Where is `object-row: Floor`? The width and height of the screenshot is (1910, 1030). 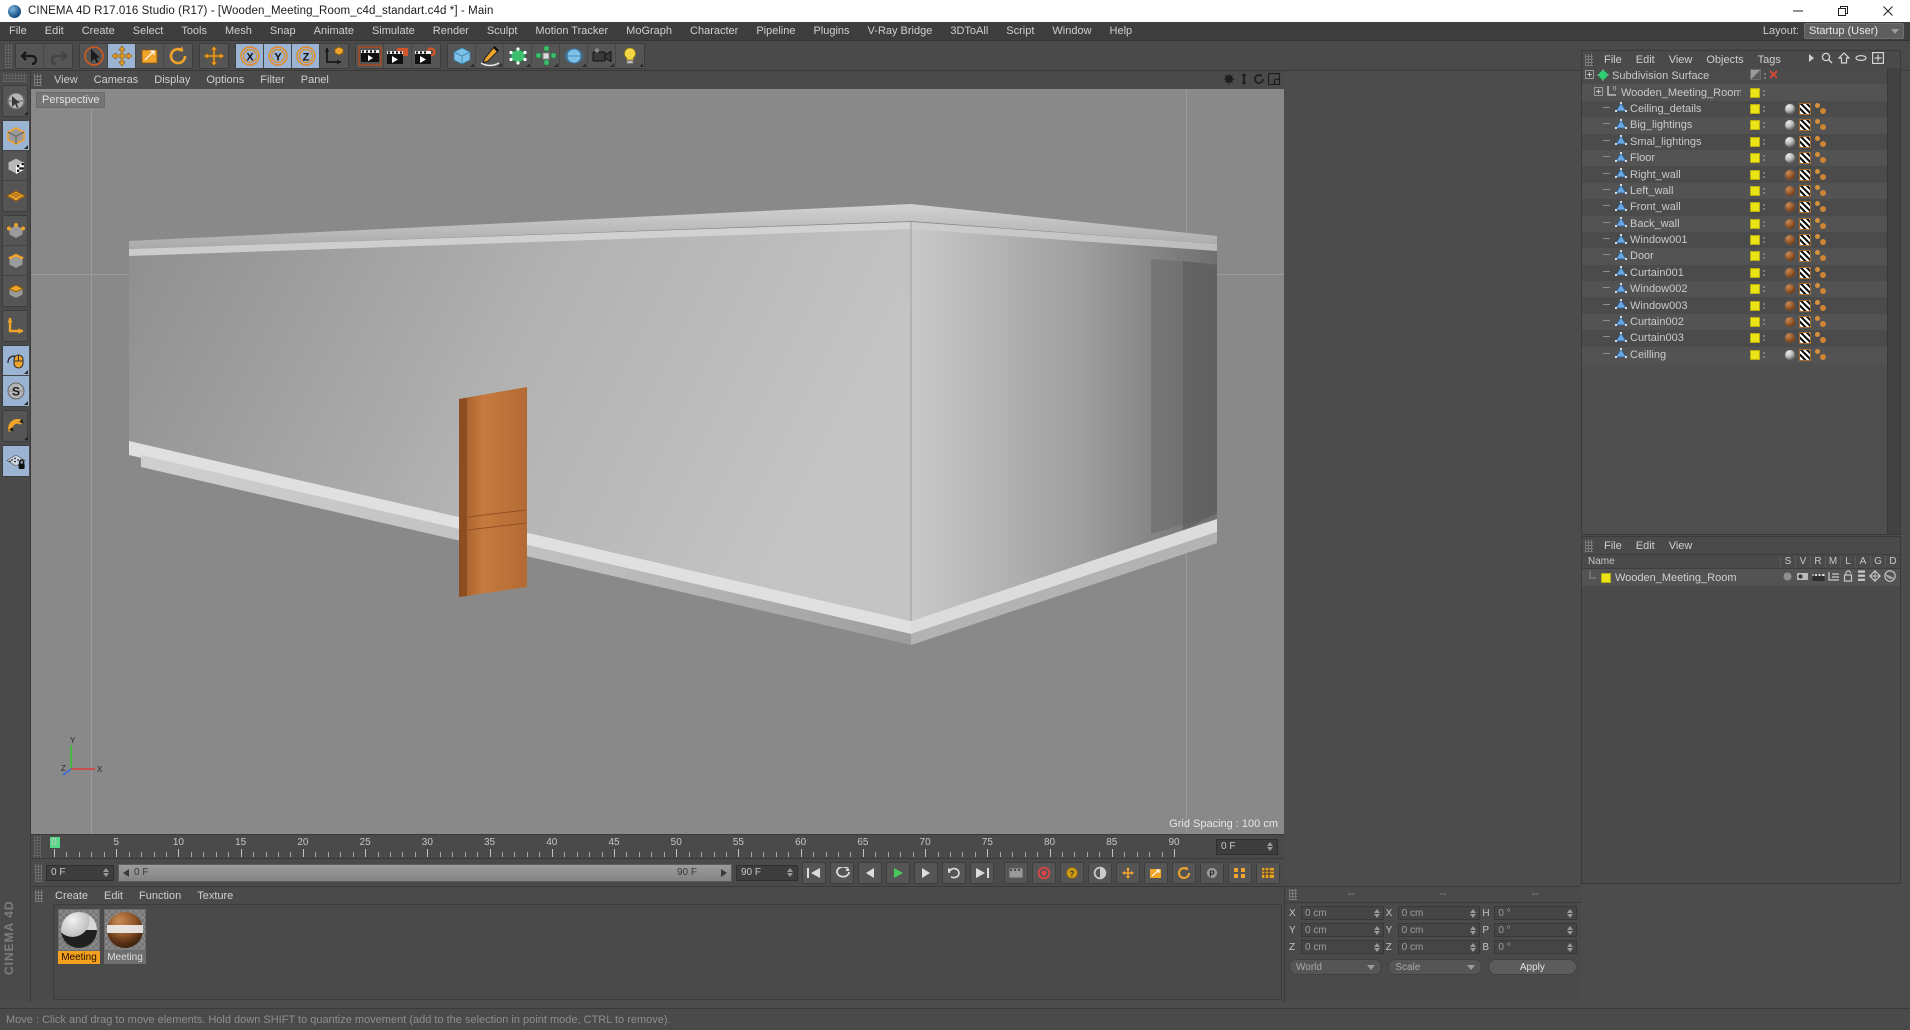
object-row: Floor is located at coordinates (1734, 158).